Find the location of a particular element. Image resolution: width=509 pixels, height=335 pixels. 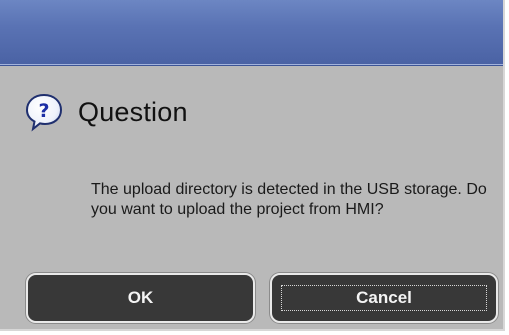

ok-button: OK is located at coordinates (140, 298).